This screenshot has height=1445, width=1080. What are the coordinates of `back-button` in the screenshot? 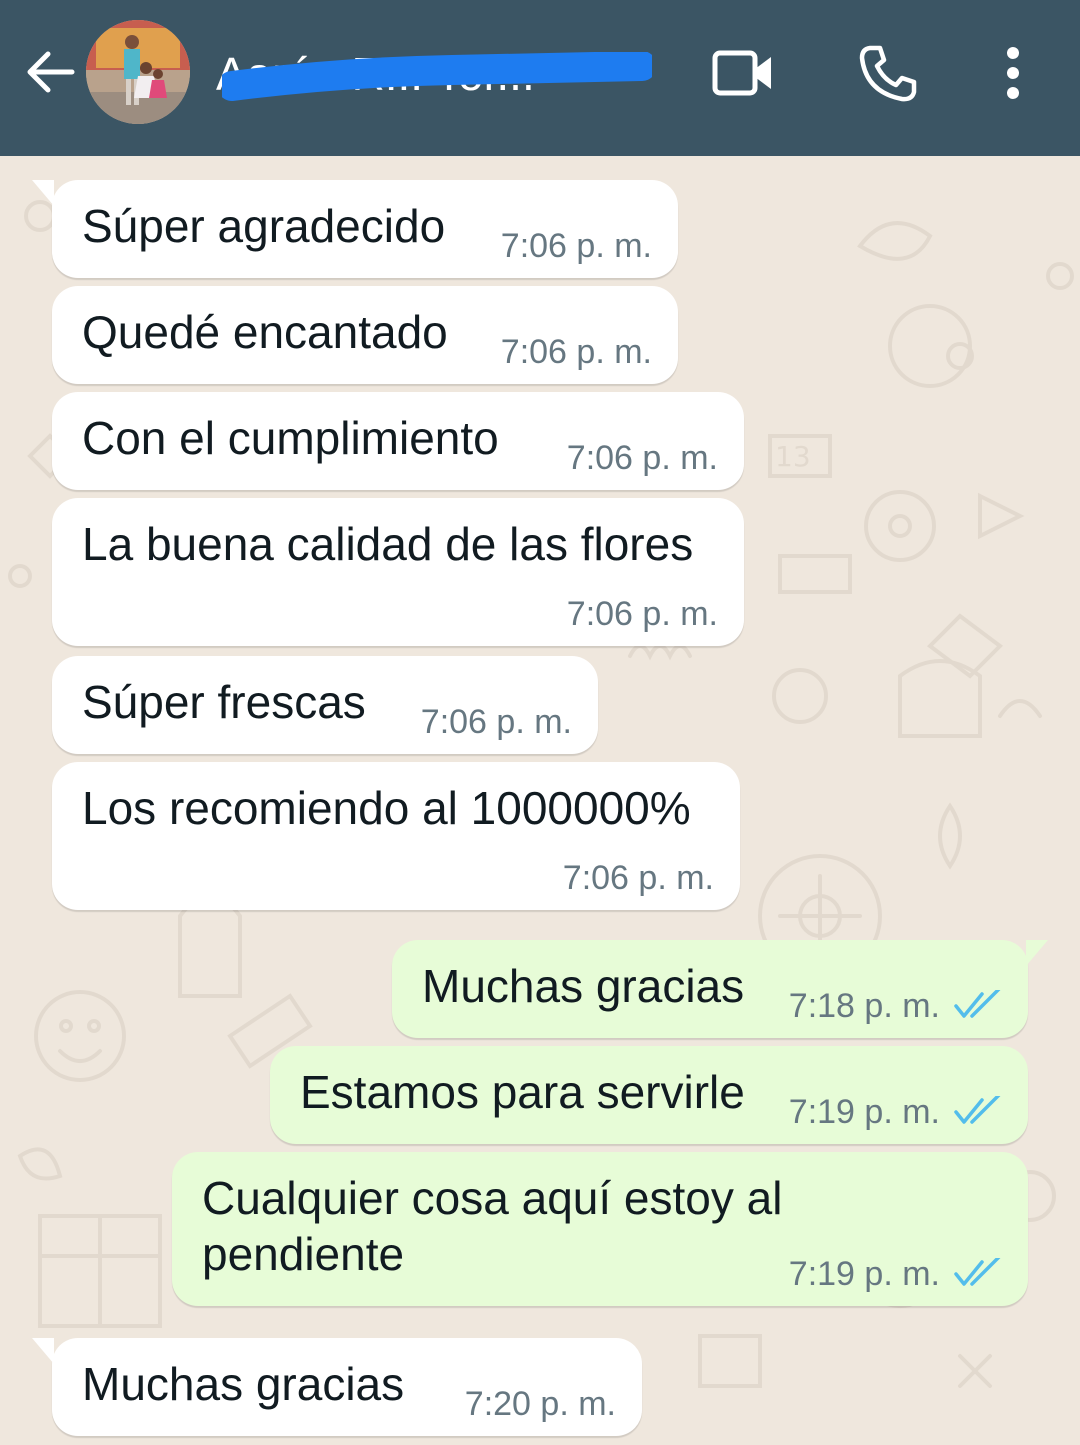 It's located at (50, 72).